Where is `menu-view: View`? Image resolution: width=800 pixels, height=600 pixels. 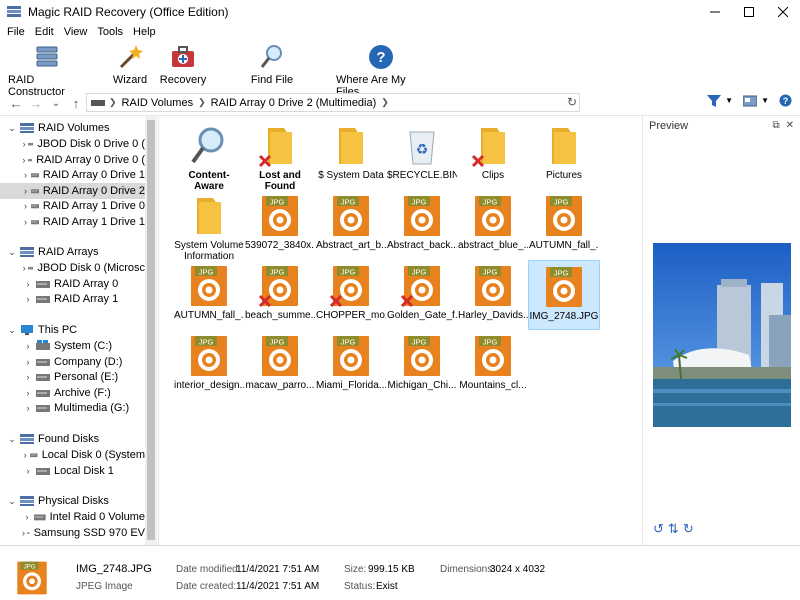 menu-view: View is located at coordinates (76, 32).